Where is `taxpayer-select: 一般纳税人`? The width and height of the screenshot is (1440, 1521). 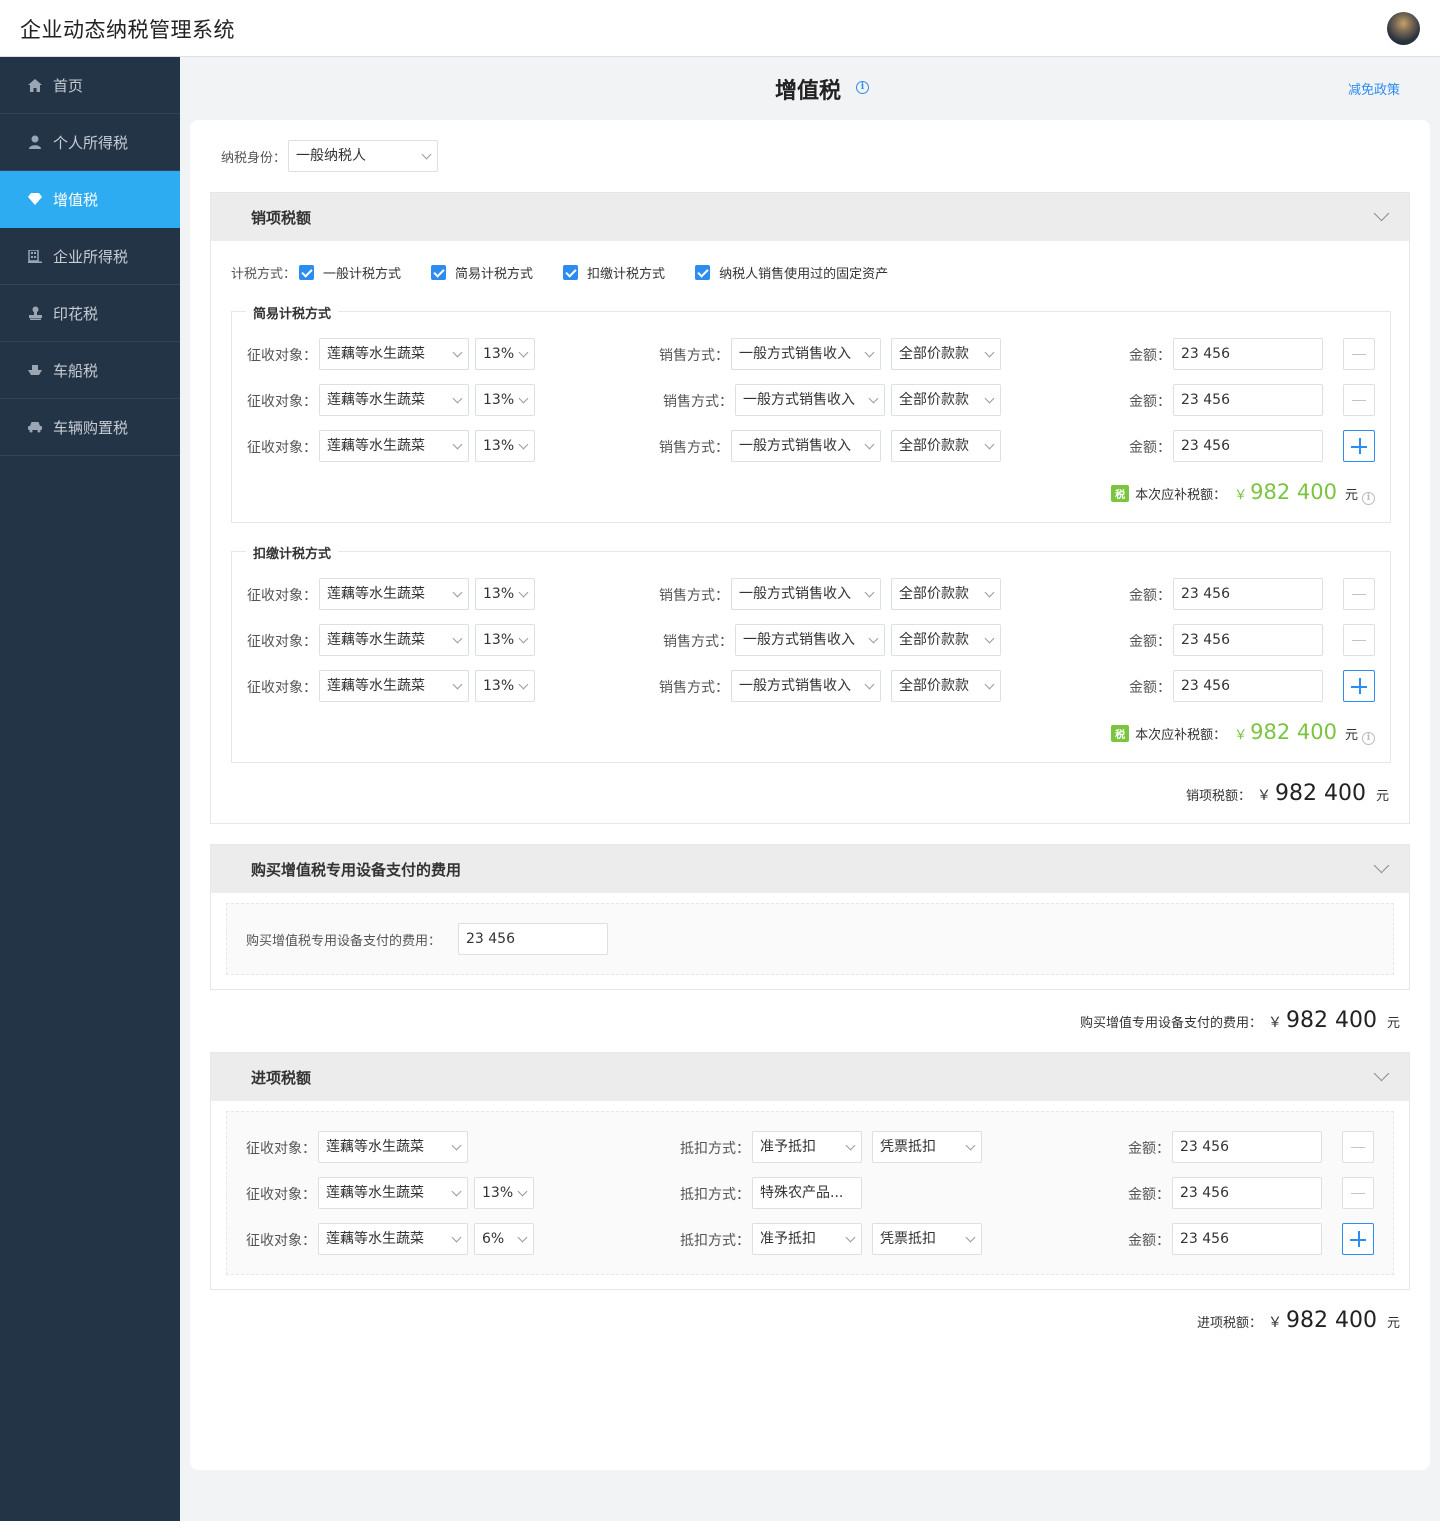 taxpayer-select: 一般纳税人 is located at coordinates (363, 156).